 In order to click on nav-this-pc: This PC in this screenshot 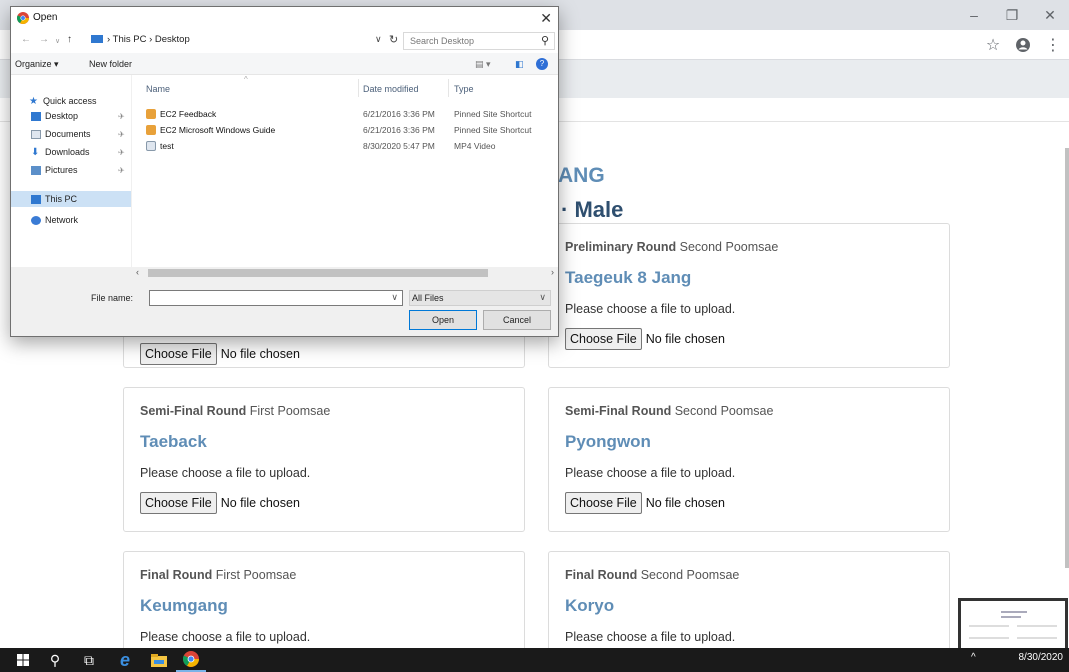, I will do `click(71, 199)`.